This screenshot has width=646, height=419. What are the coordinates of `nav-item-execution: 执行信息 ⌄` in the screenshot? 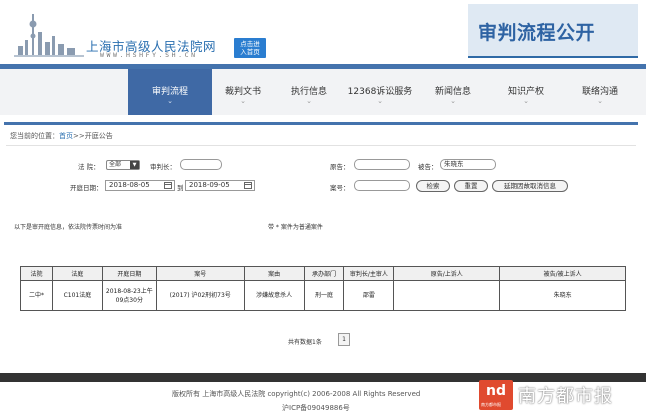 It's located at (309, 92).